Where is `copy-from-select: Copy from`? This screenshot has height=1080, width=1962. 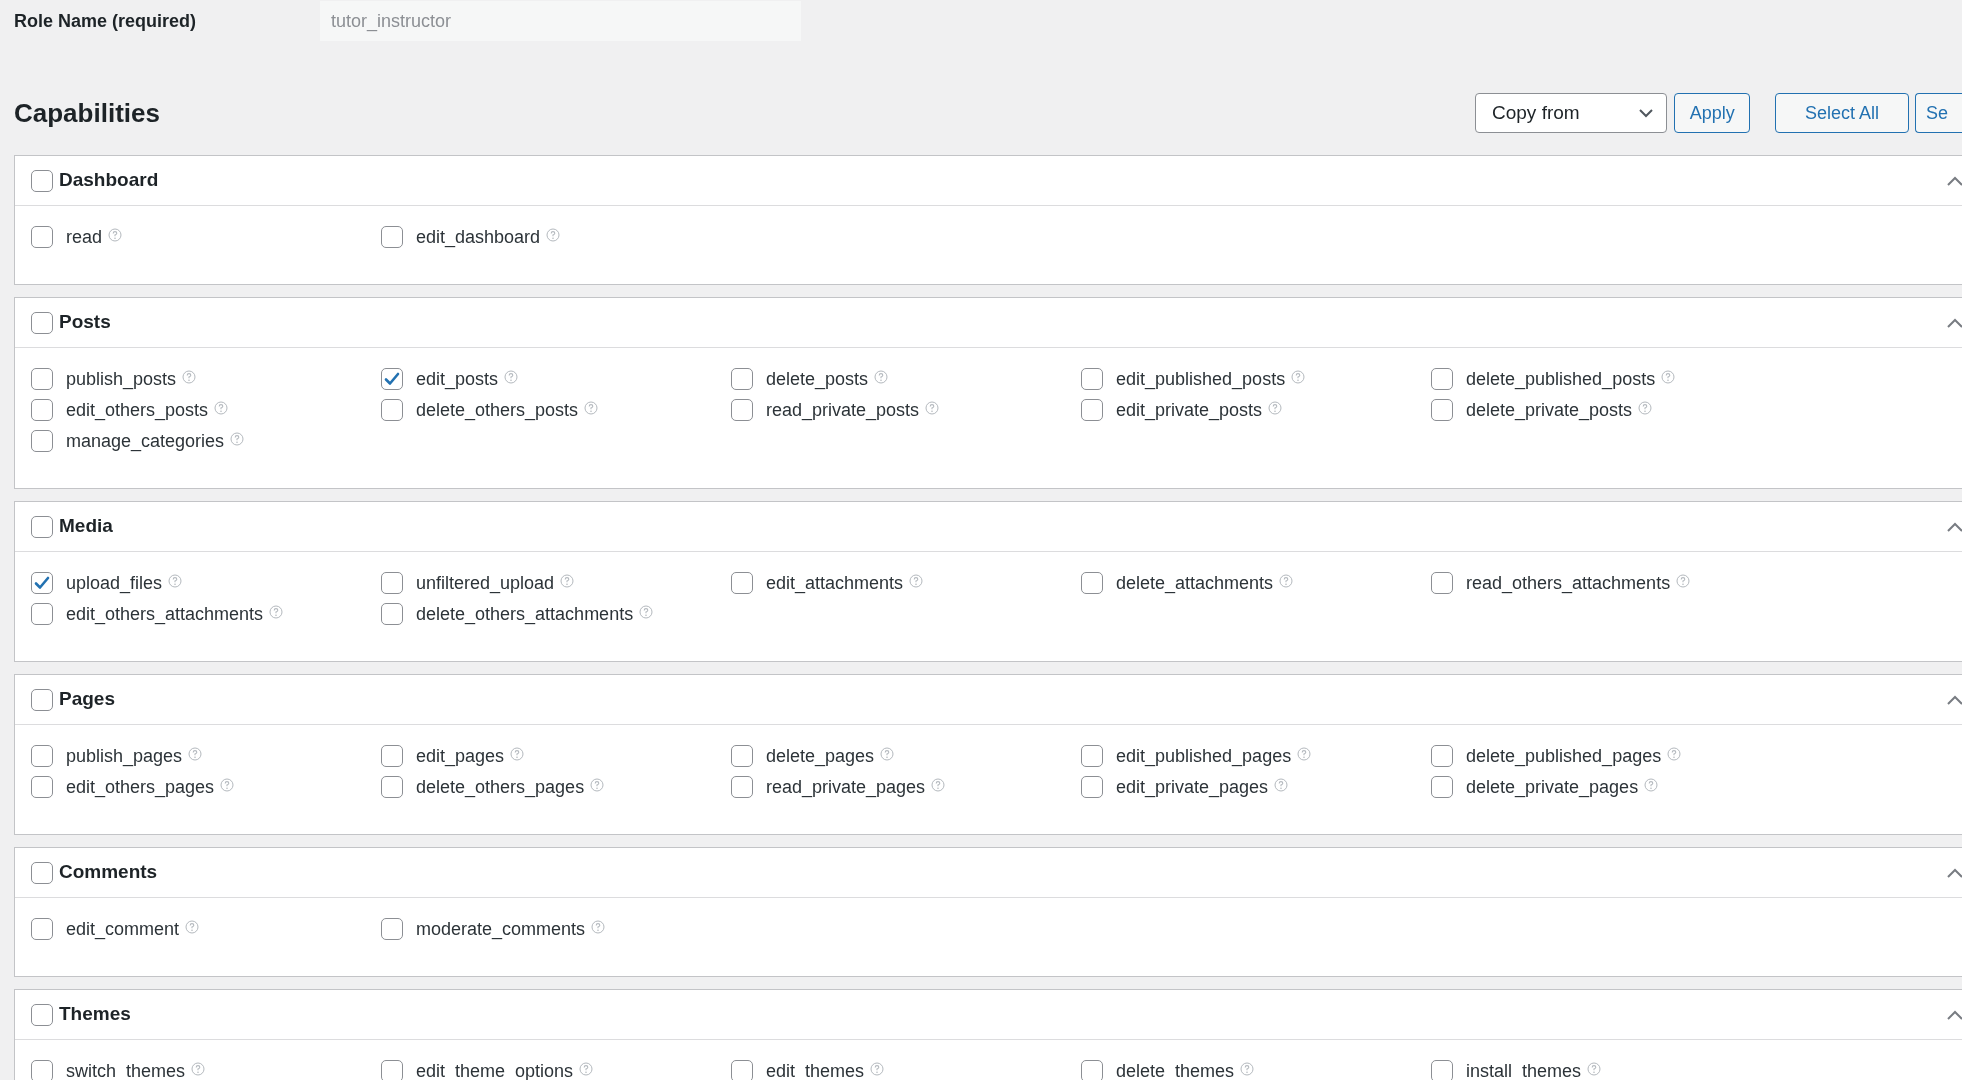 copy-from-select: Copy from is located at coordinates (1571, 113).